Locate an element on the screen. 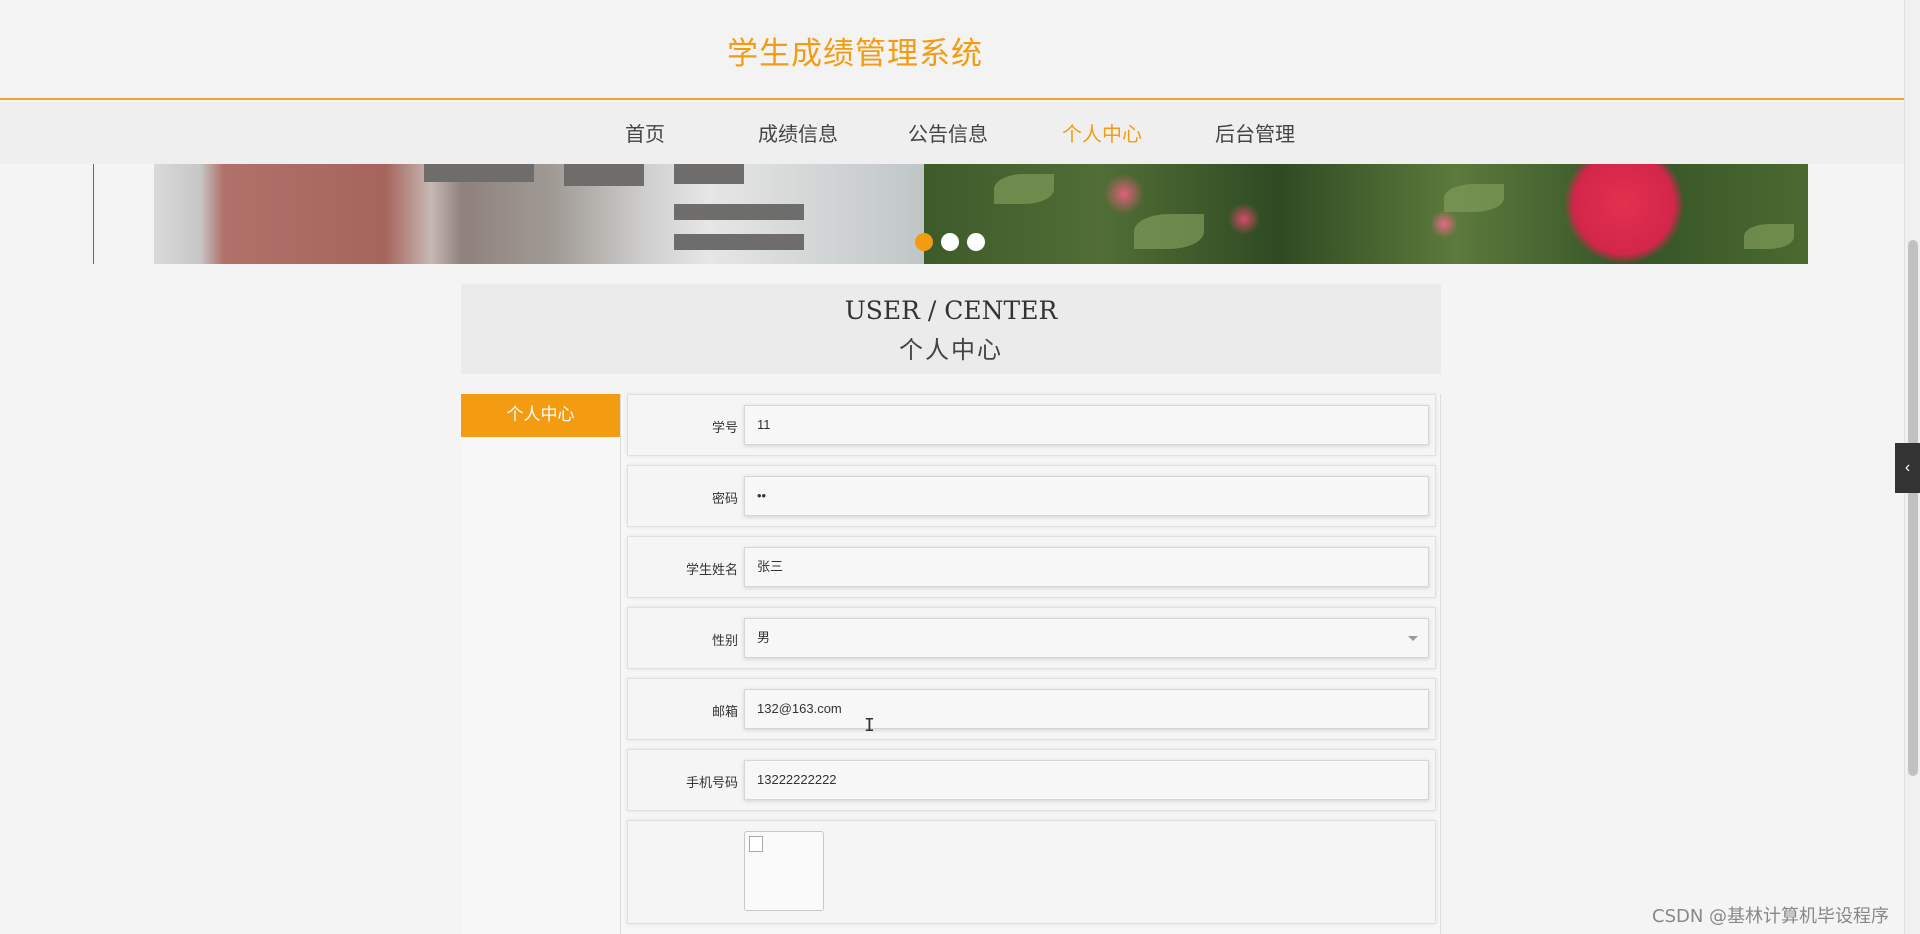 The height and width of the screenshot is (934, 1920). main-nav: 首页 成绩信息 公告信息 个人中心 后台管理 is located at coordinates (952, 133).